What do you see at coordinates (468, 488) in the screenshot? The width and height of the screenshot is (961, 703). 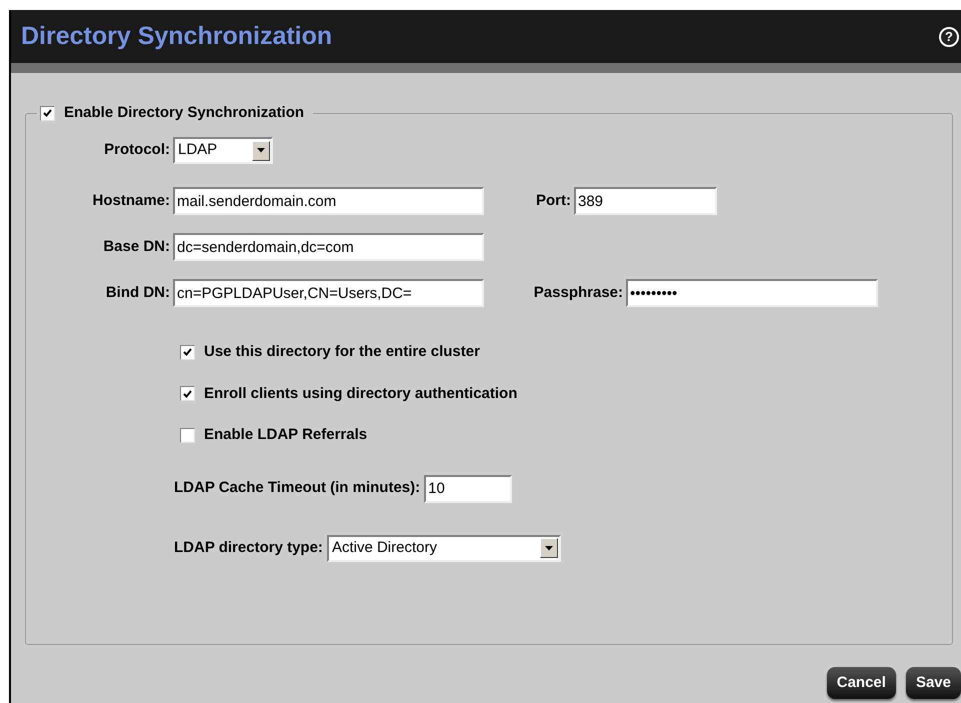 I see `cache-timeout-field: 10` at bounding box center [468, 488].